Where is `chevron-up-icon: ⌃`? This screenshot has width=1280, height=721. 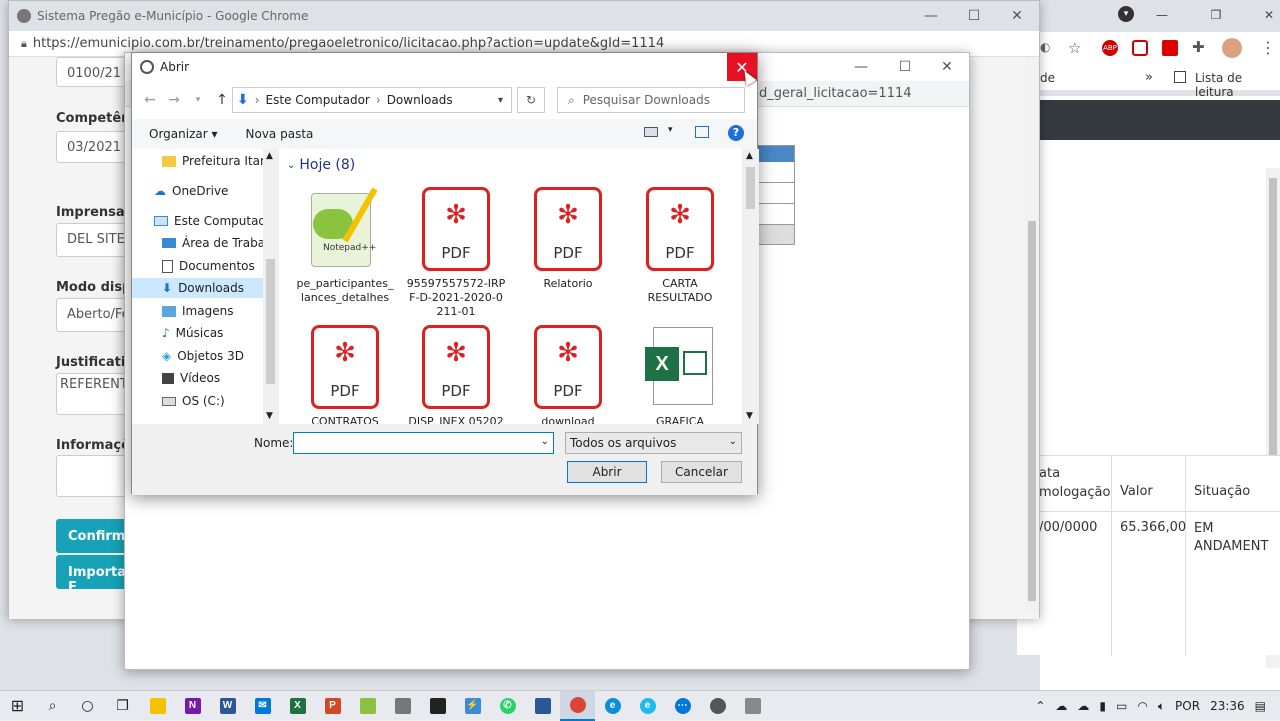 chevron-up-icon: ⌃ is located at coordinates (1040, 706).